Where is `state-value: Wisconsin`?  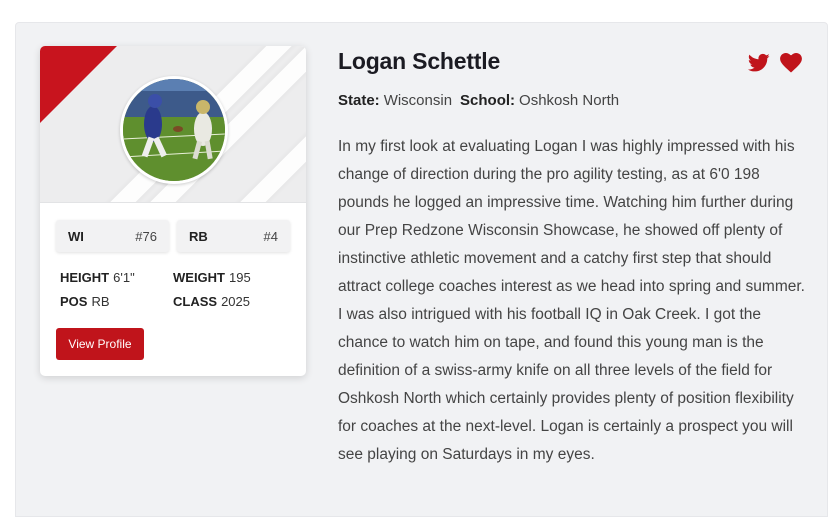
state-value: Wisconsin is located at coordinates (418, 100).